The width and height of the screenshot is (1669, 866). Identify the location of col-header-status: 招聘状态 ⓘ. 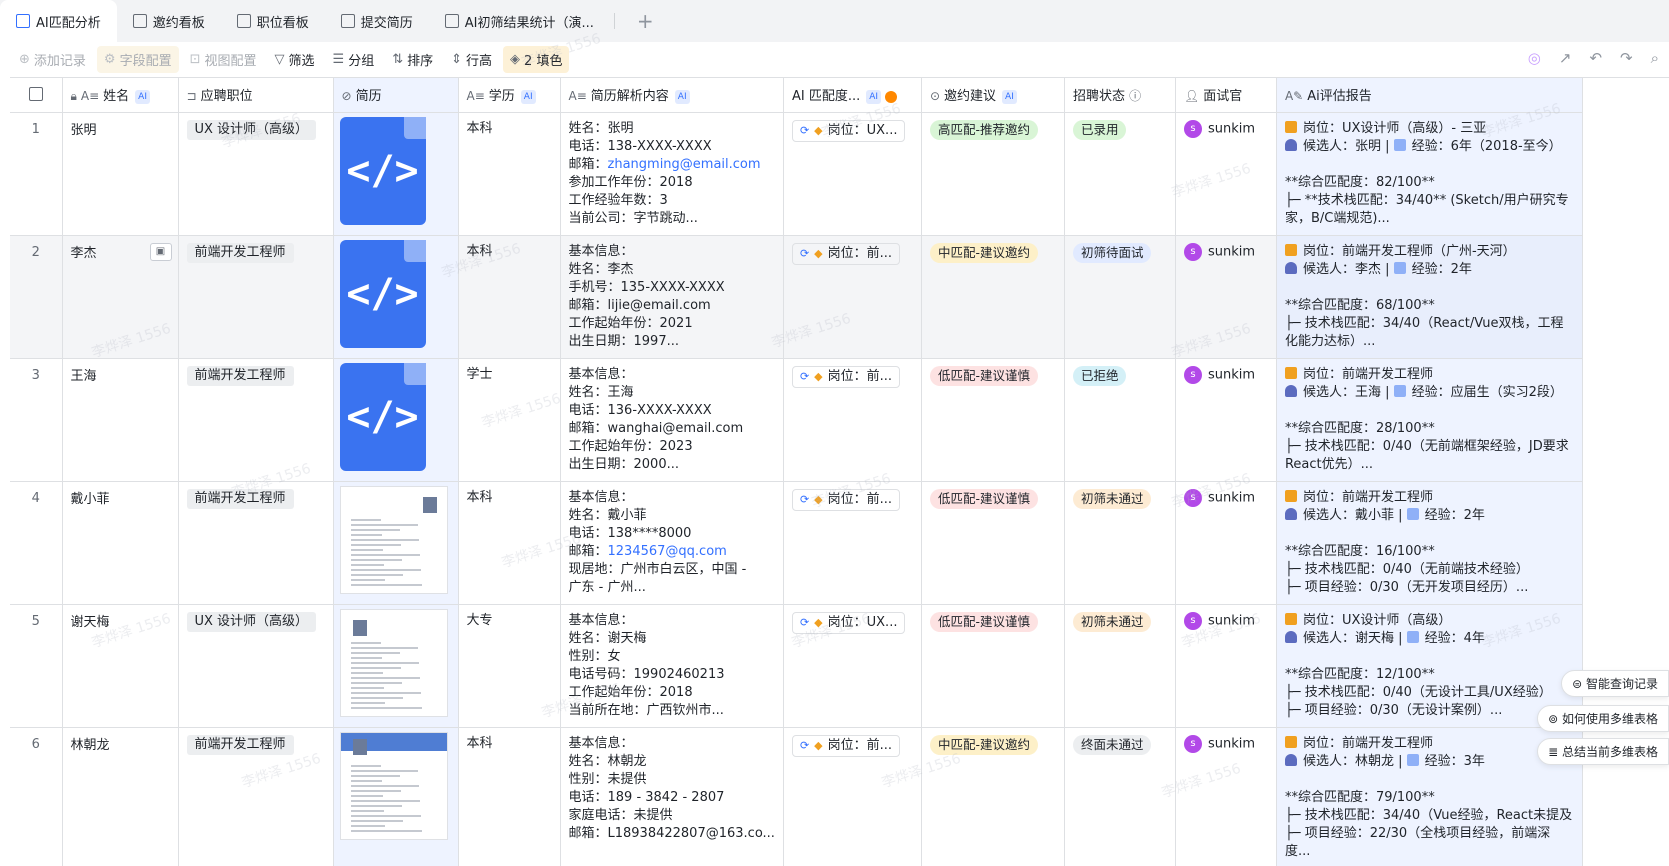
(1120, 95).